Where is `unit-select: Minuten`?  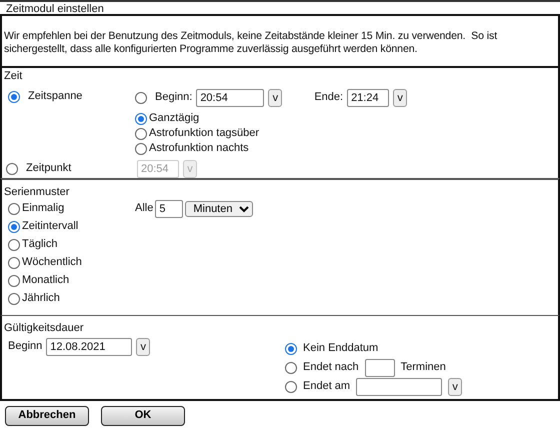
unit-select: Minuten is located at coordinates (219, 208).